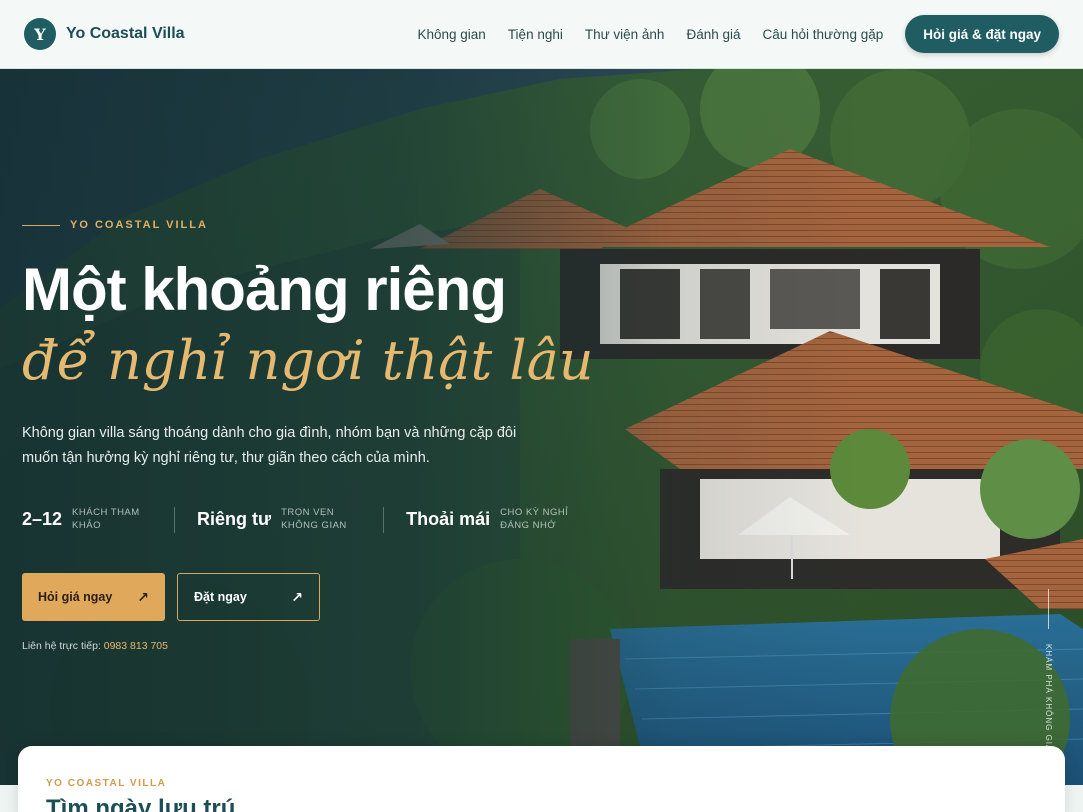 The width and height of the screenshot is (1083, 812). What do you see at coordinates (61, 646) in the screenshot?
I see `contact-label: Liên hệ trực tiếp:` at bounding box center [61, 646].